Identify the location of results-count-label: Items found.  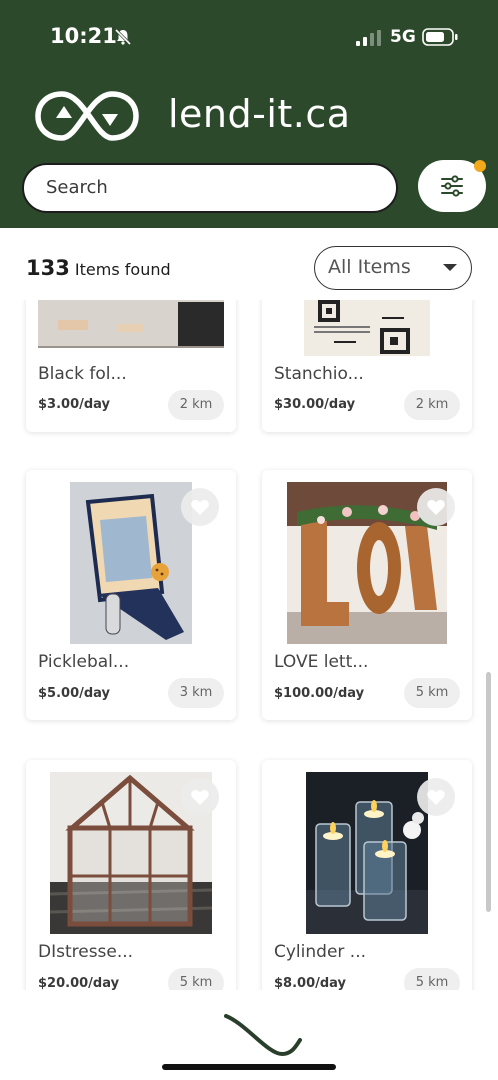
(120, 269).